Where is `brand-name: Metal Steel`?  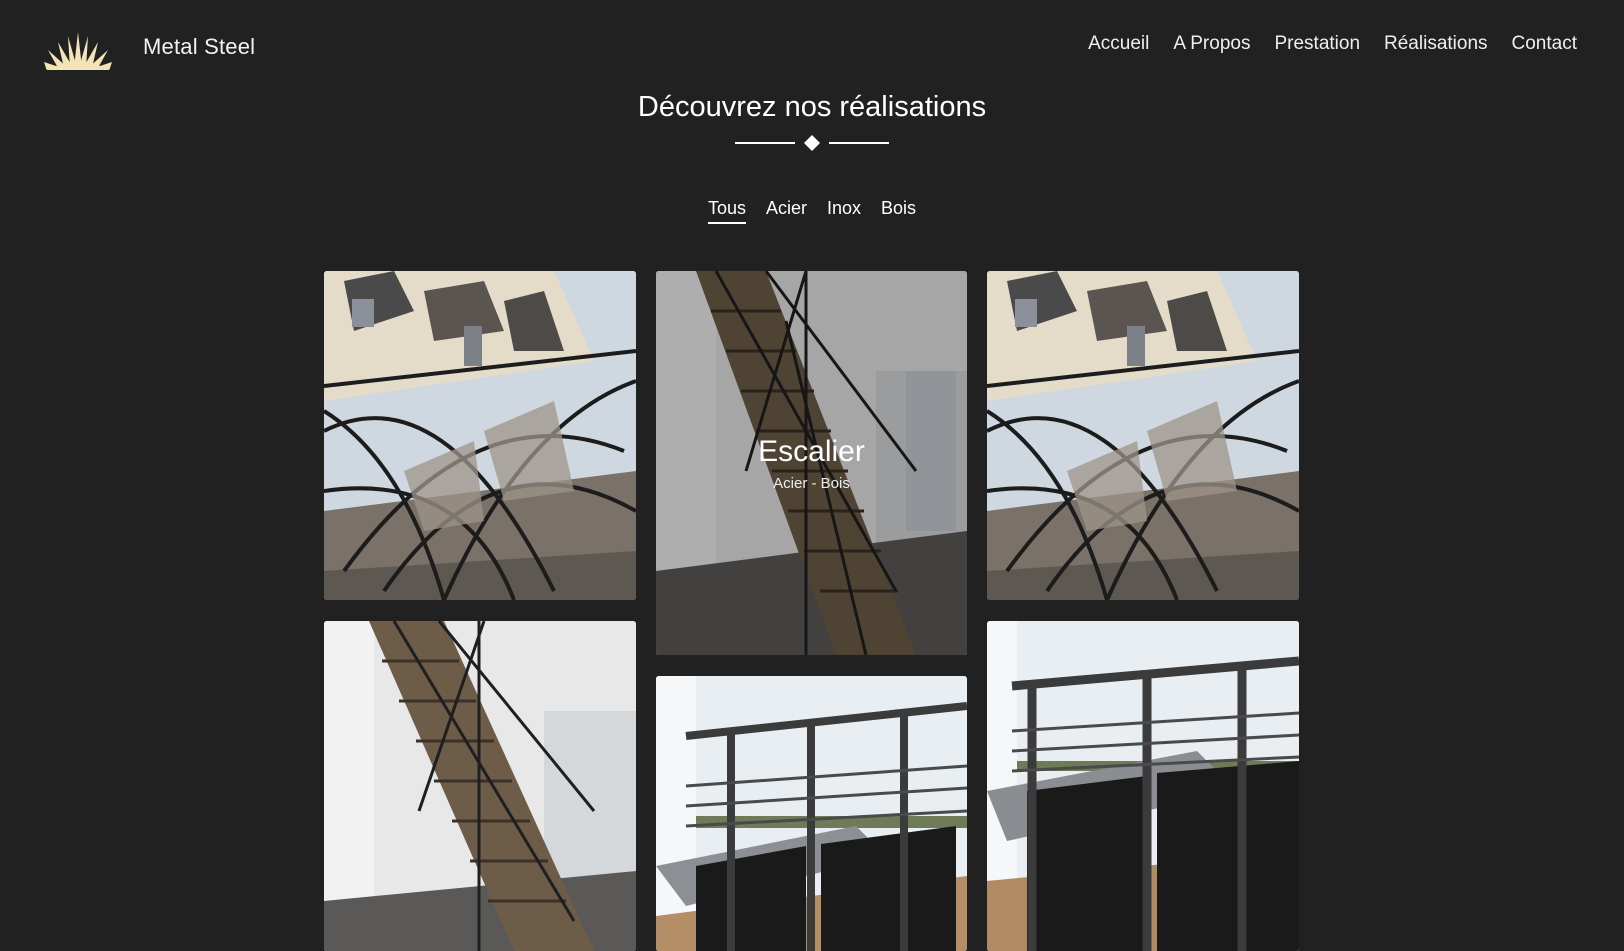 brand-name: Metal Steel is located at coordinates (199, 47).